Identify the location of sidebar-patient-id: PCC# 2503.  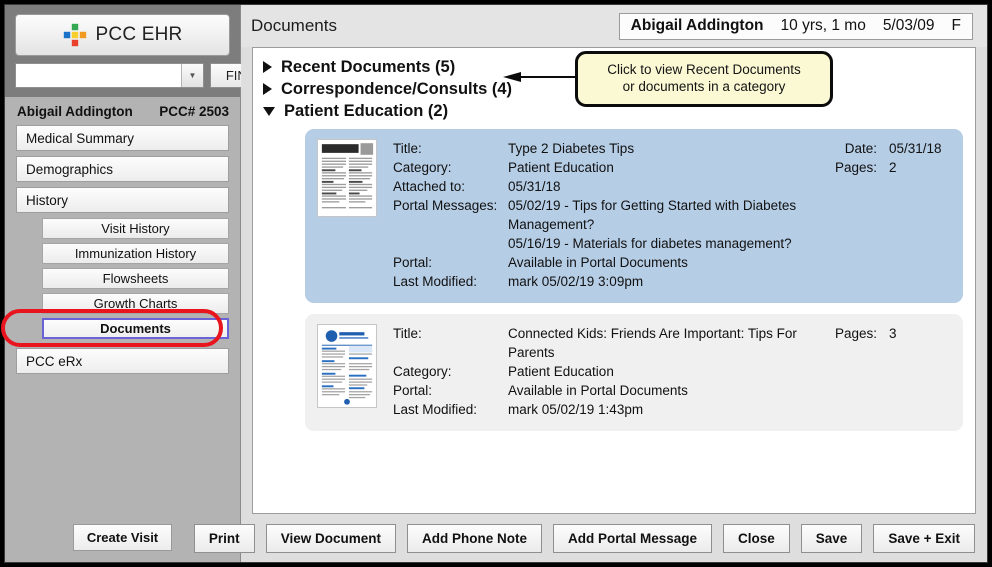
(194, 111).